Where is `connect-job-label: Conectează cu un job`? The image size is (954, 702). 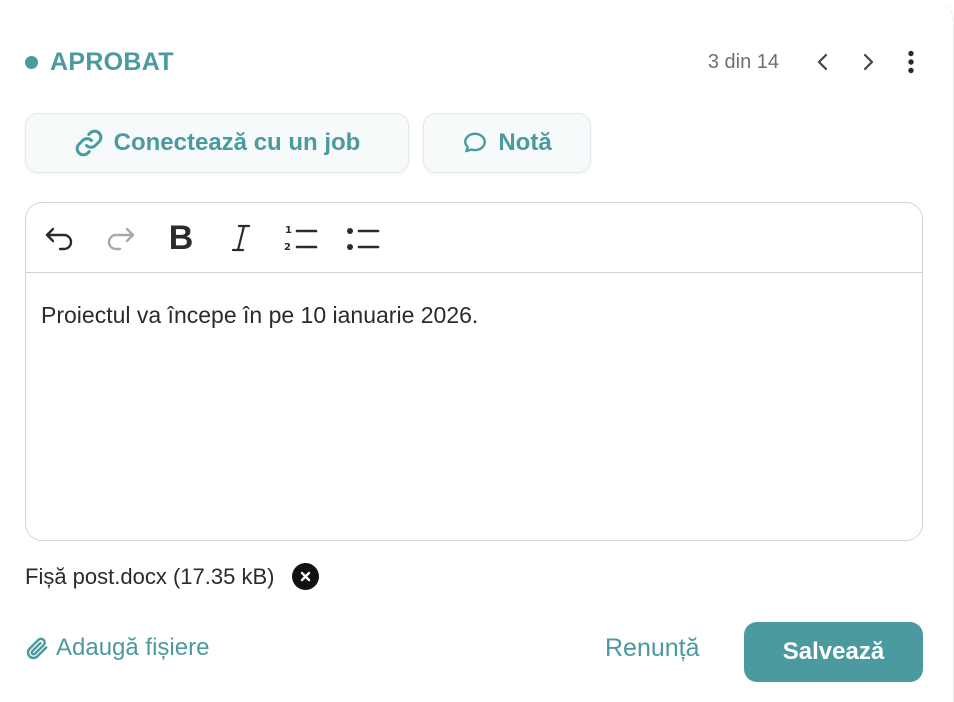 connect-job-label: Conectează cu un job is located at coordinates (237, 142).